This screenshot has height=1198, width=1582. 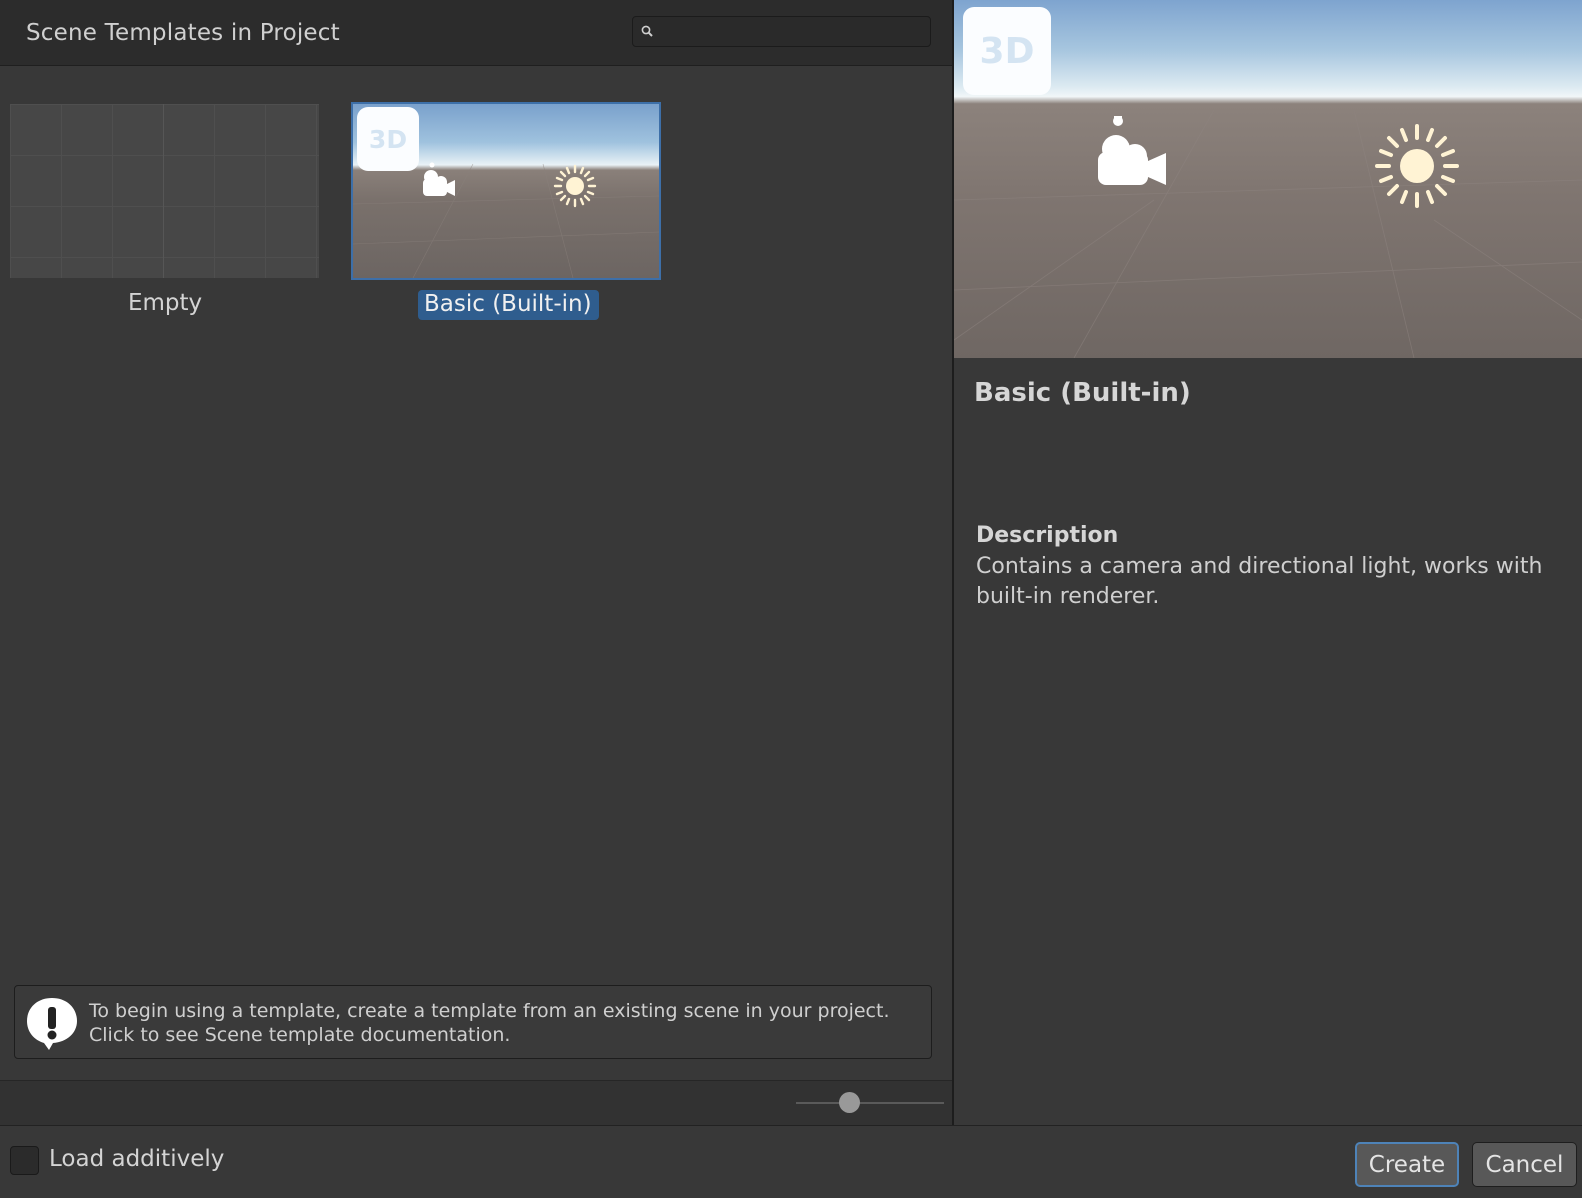 What do you see at coordinates (183, 33) in the screenshot?
I see `page-title: Scene Templates in Project` at bounding box center [183, 33].